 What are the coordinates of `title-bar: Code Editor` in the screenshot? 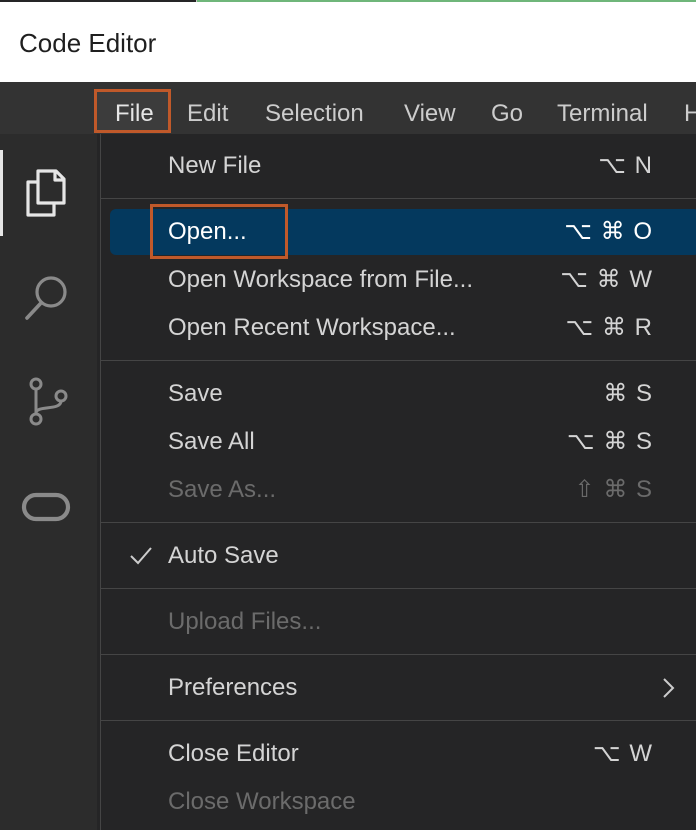 It's located at (348, 42).